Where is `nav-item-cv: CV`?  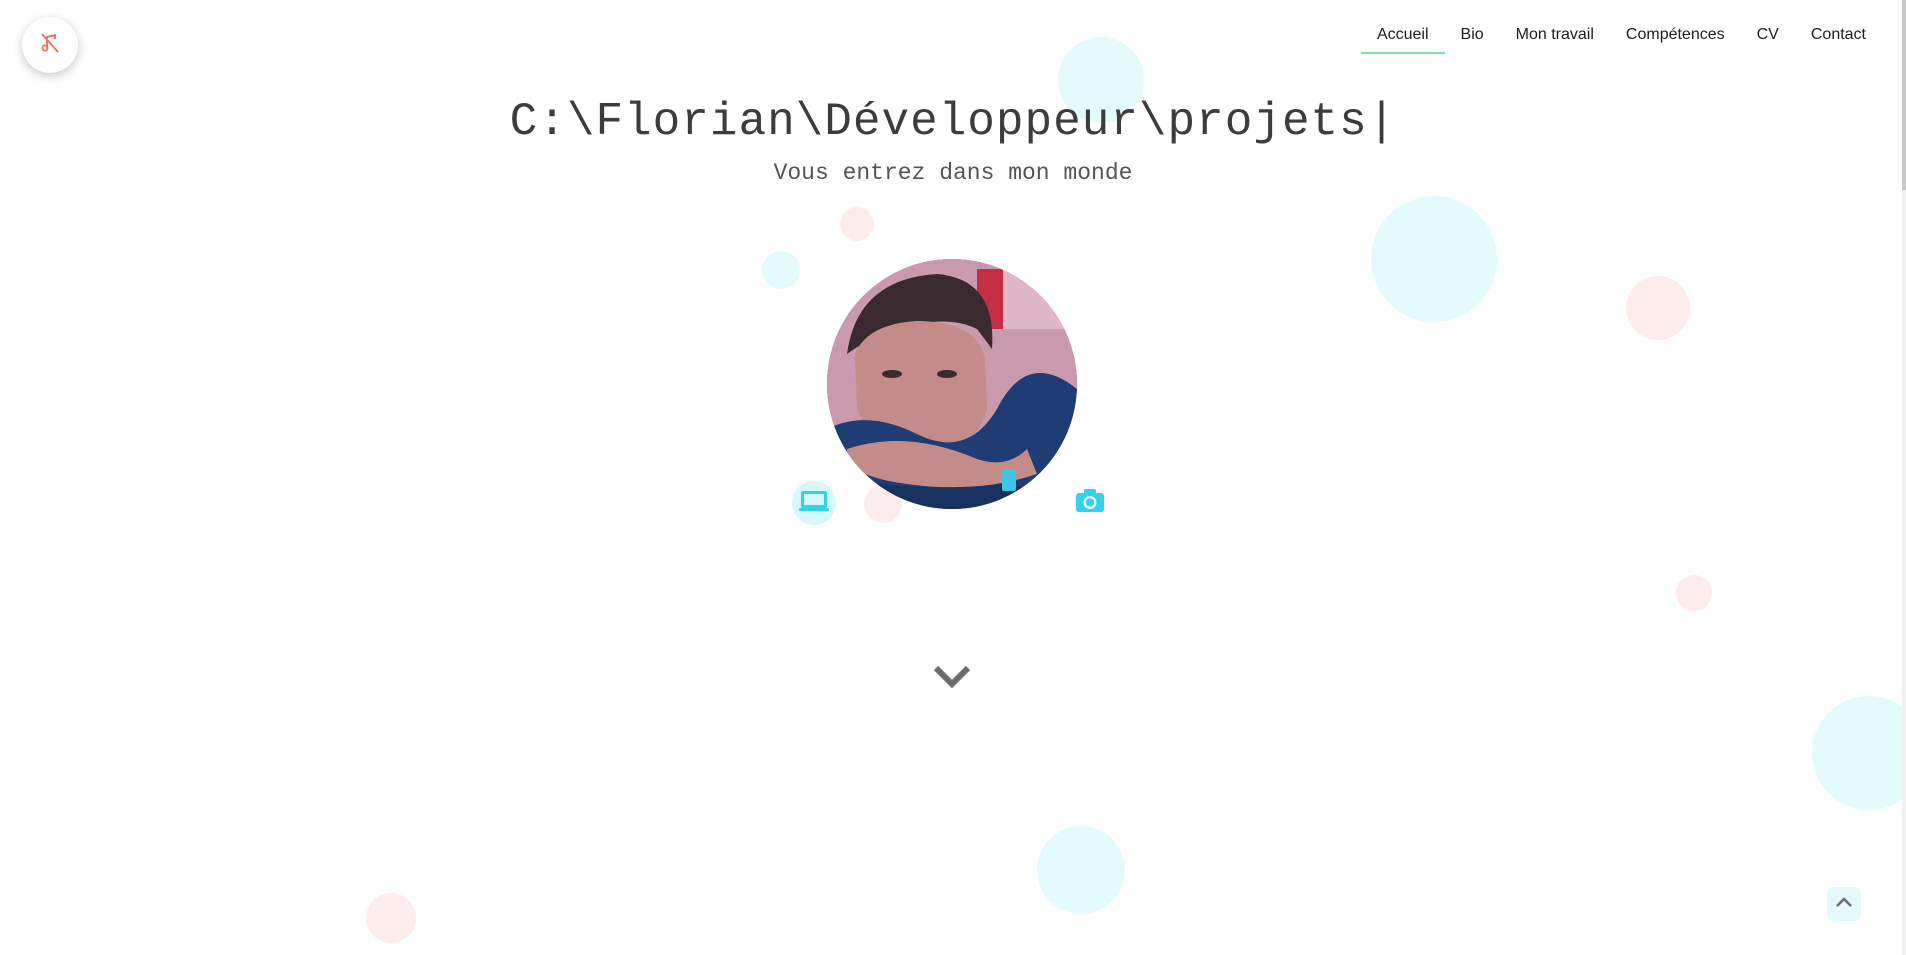
nav-item-cv: CV is located at coordinates (1768, 37).